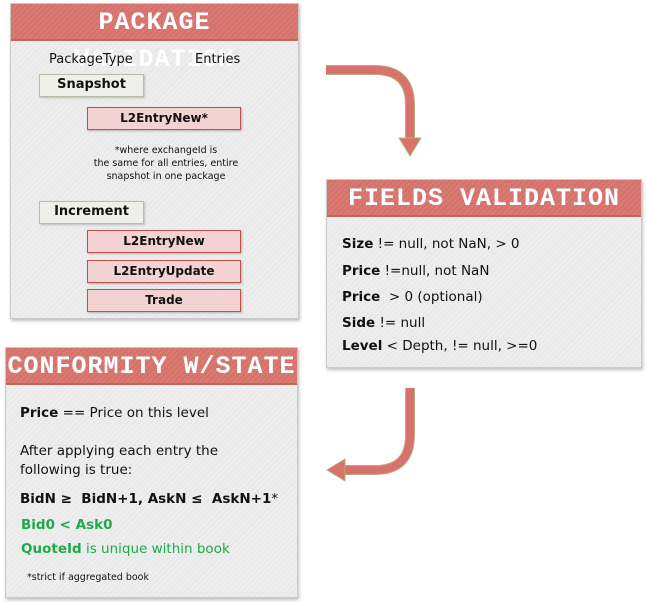 The image size is (647, 603). I want to click on arrow-left-icon, so click(370, 435).